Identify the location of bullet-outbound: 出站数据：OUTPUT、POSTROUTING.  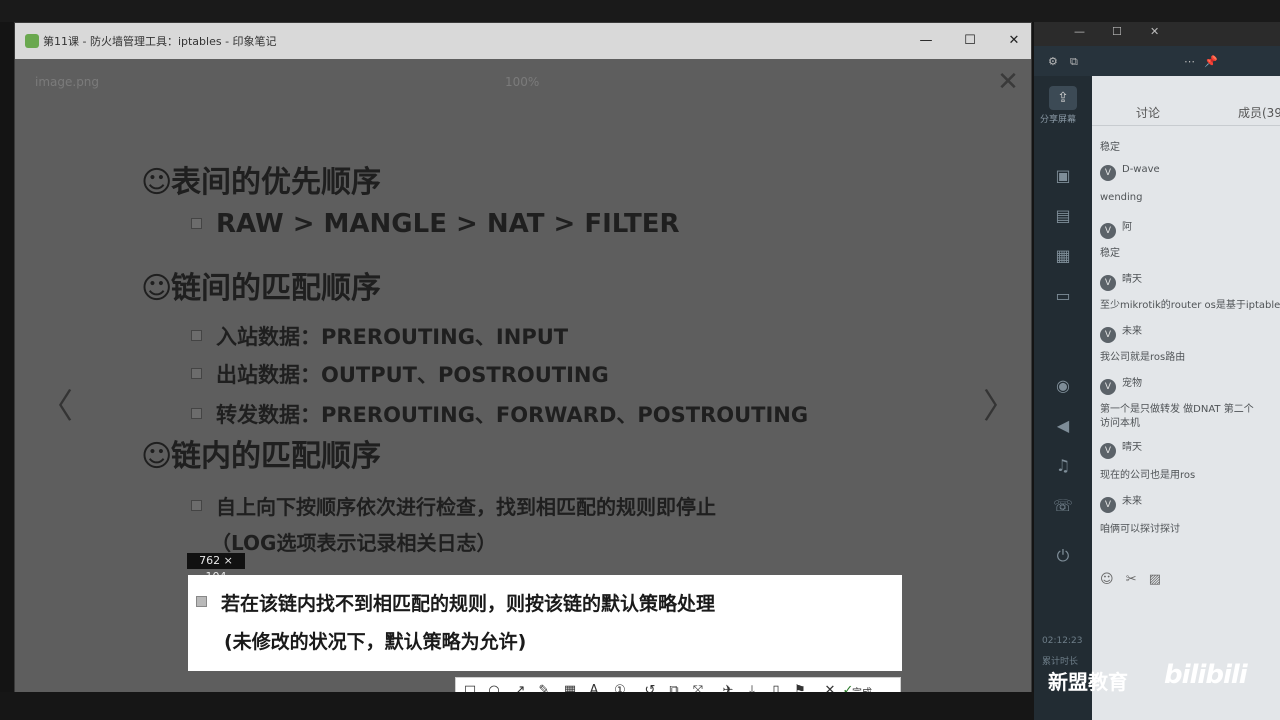
(400, 374).